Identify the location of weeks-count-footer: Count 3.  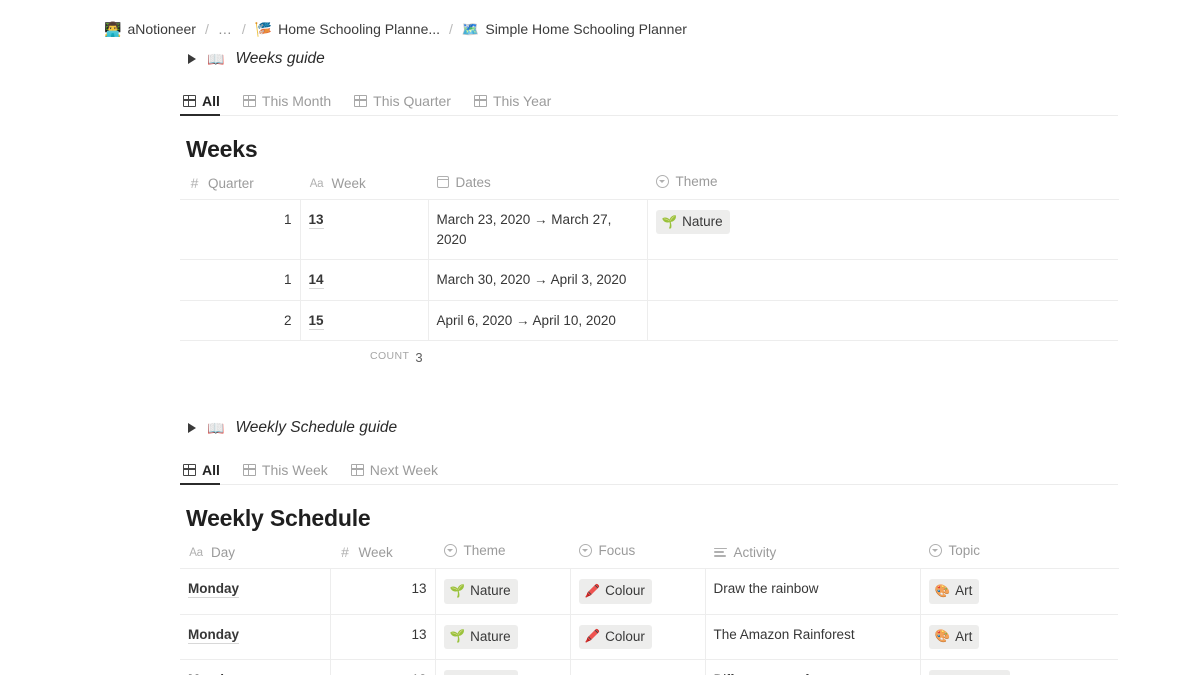
(649, 353).